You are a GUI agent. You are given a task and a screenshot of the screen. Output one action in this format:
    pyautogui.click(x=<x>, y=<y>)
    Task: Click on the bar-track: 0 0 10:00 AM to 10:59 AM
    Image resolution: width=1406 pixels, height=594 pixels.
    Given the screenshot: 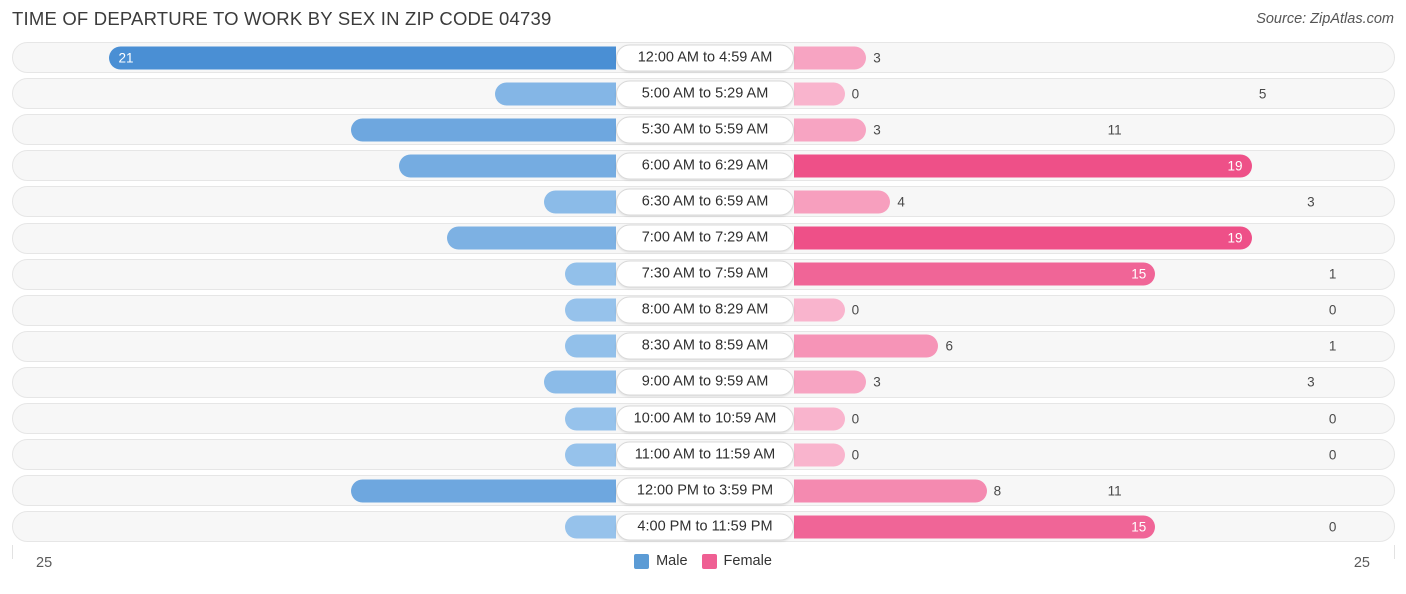 What is the action you would take?
    pyautogui.click(x=703, y=418)
    